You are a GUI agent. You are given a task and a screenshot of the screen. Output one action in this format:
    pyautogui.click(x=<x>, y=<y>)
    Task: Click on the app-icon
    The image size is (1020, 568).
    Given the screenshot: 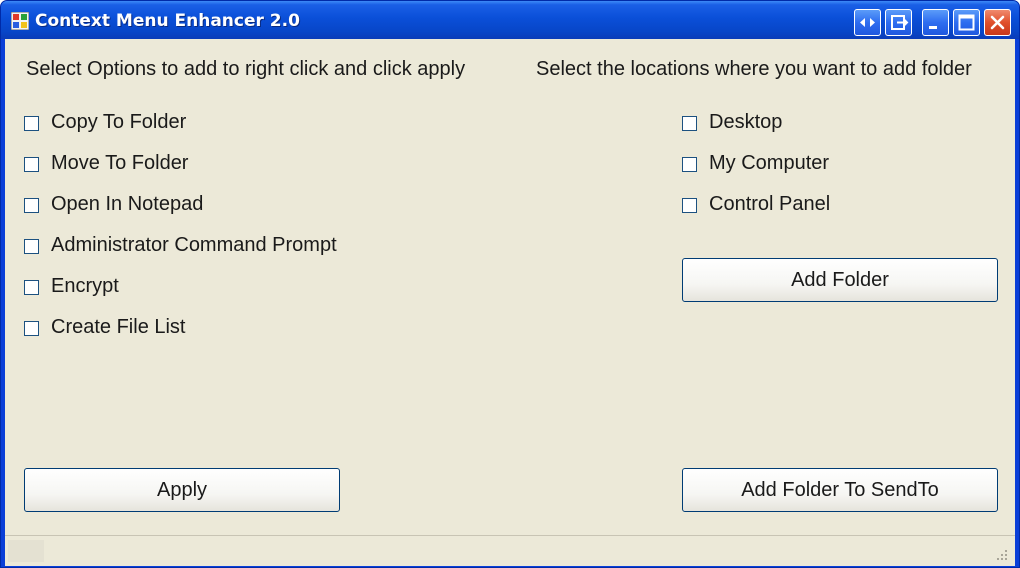 What is the action you would take?
    pyautogui.click(x=20, y=21)
    